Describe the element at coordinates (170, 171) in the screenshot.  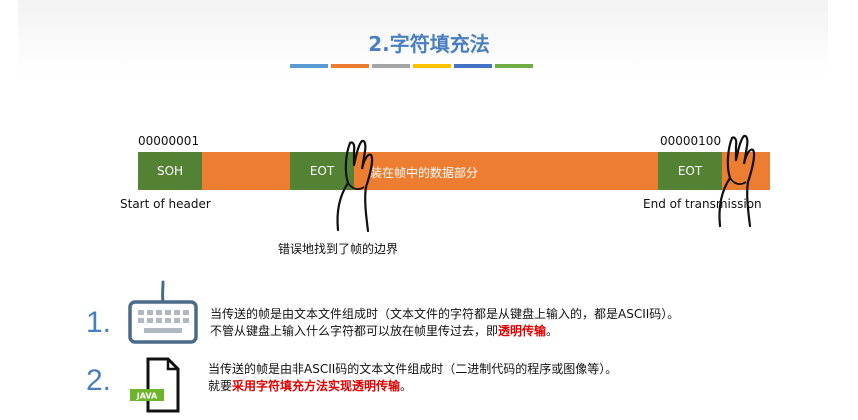
I see `soh-field: SOH` at that location.